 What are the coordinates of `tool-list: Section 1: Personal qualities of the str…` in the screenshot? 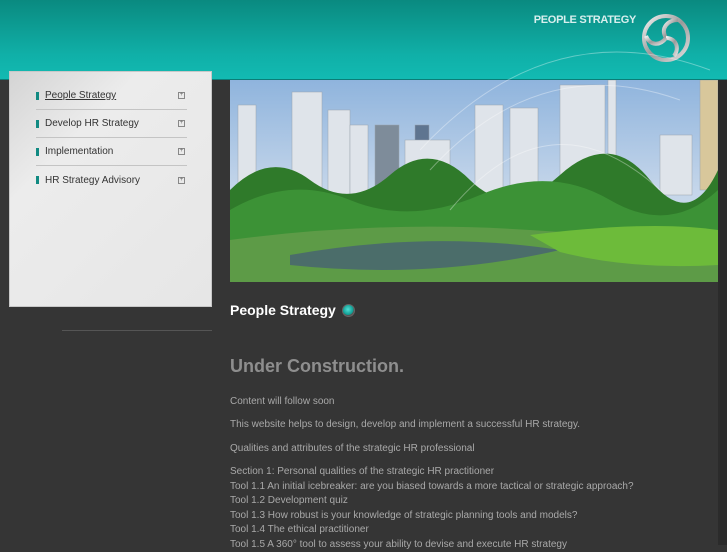 It's located at (470, 508).